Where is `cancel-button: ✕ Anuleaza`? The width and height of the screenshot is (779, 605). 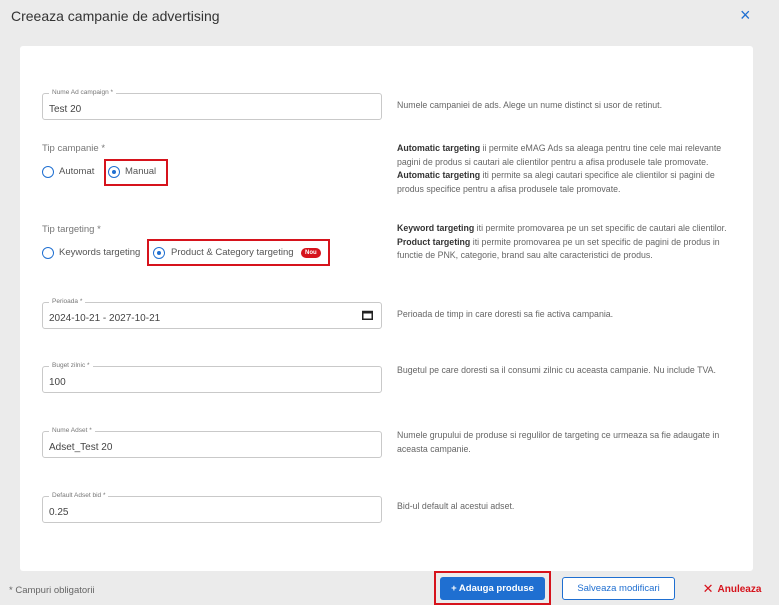
cancel-button: ✕ Anuleaza is located at coordinates (732, 588).